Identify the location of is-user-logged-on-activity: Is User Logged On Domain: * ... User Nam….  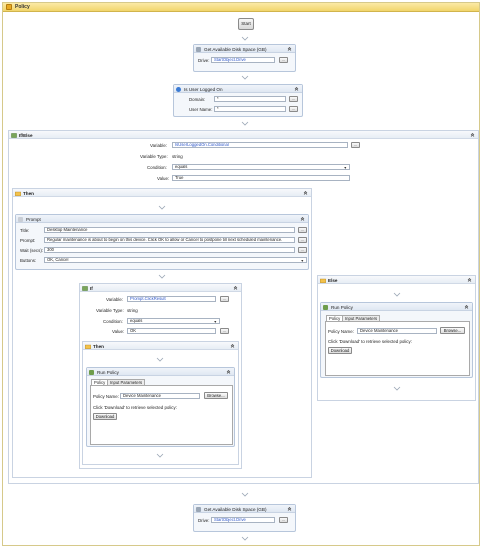
(238, 100).